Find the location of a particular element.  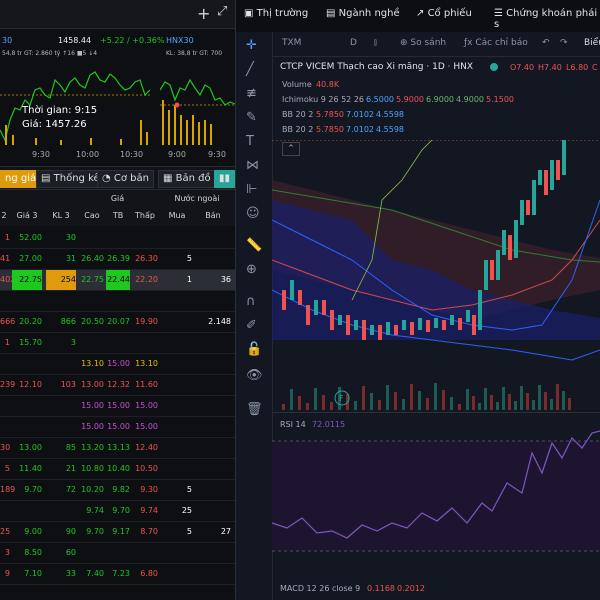

chart-tooltip: Thời gian: 9:15 Giá: 1457.26 is located at coordinates (59, 118).